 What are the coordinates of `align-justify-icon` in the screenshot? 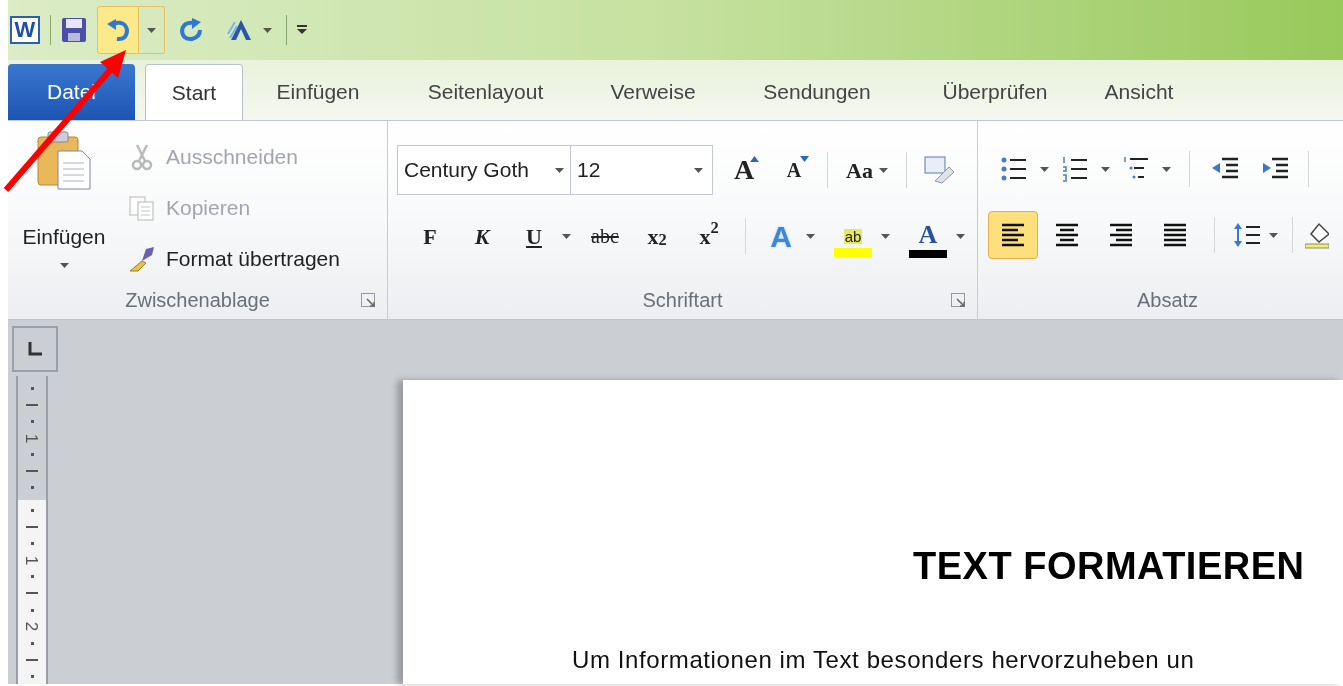 It's located at (1175, 235).